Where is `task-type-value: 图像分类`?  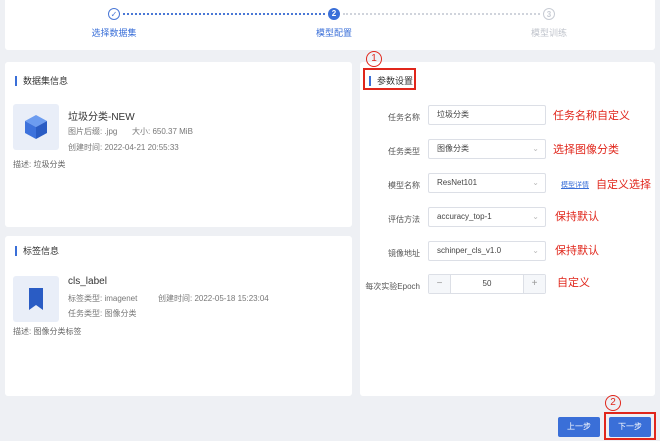
task-type-value: 图像分类 is located at coordinates (453, 148).